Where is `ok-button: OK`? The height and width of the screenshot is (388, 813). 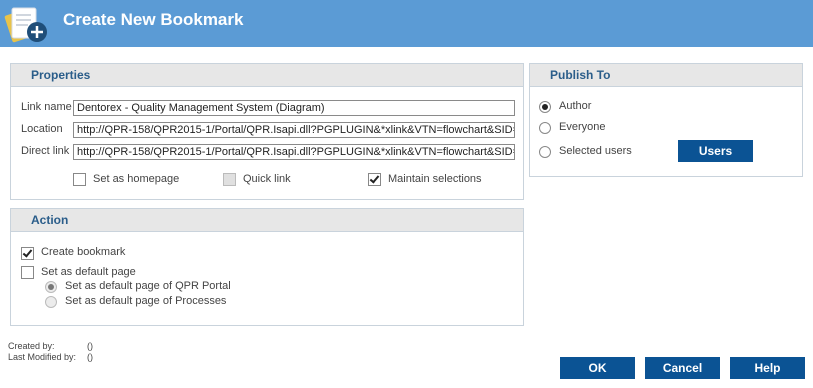 ok-button: OK is located at coordinates (597, 368).